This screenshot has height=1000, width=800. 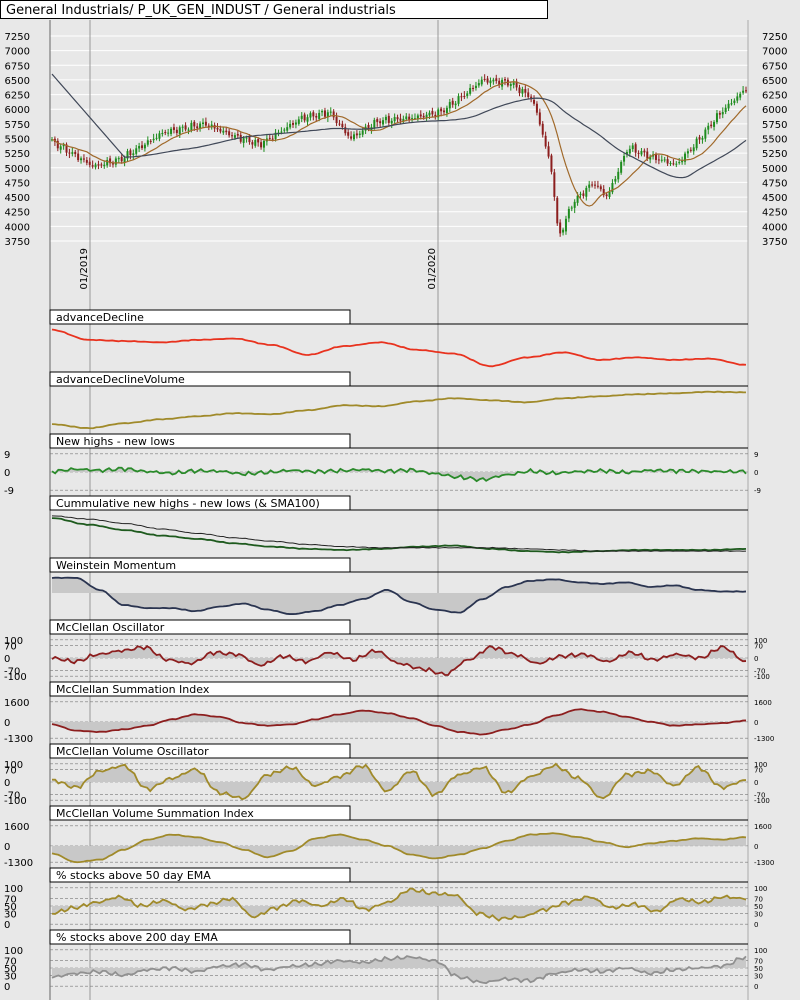 What do you see at coordinates (17, 169) in the screenshot?
I see `price-y-tick-left: 5000` at bounding box center [17, 169].